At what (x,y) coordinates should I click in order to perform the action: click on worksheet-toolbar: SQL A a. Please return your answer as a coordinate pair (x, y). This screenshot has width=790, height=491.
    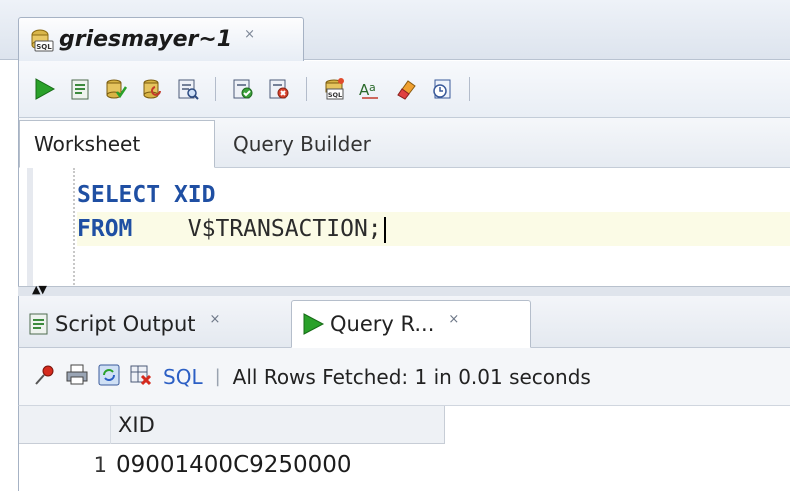
    Looking at the image, I should click on (404, 89).